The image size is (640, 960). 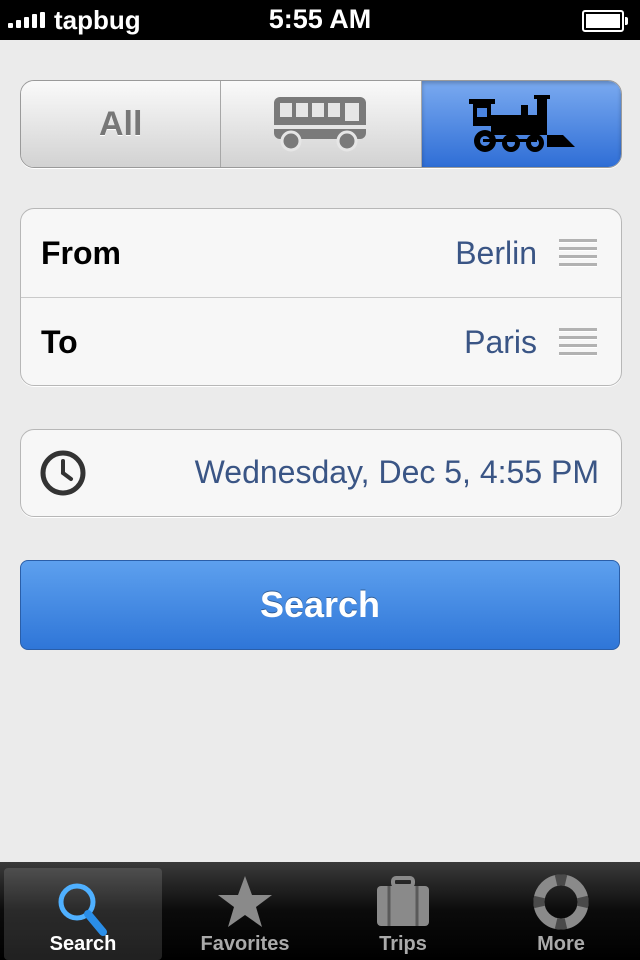 I want to click on tab-trips-label: Trips, so click(x=403, y=944).